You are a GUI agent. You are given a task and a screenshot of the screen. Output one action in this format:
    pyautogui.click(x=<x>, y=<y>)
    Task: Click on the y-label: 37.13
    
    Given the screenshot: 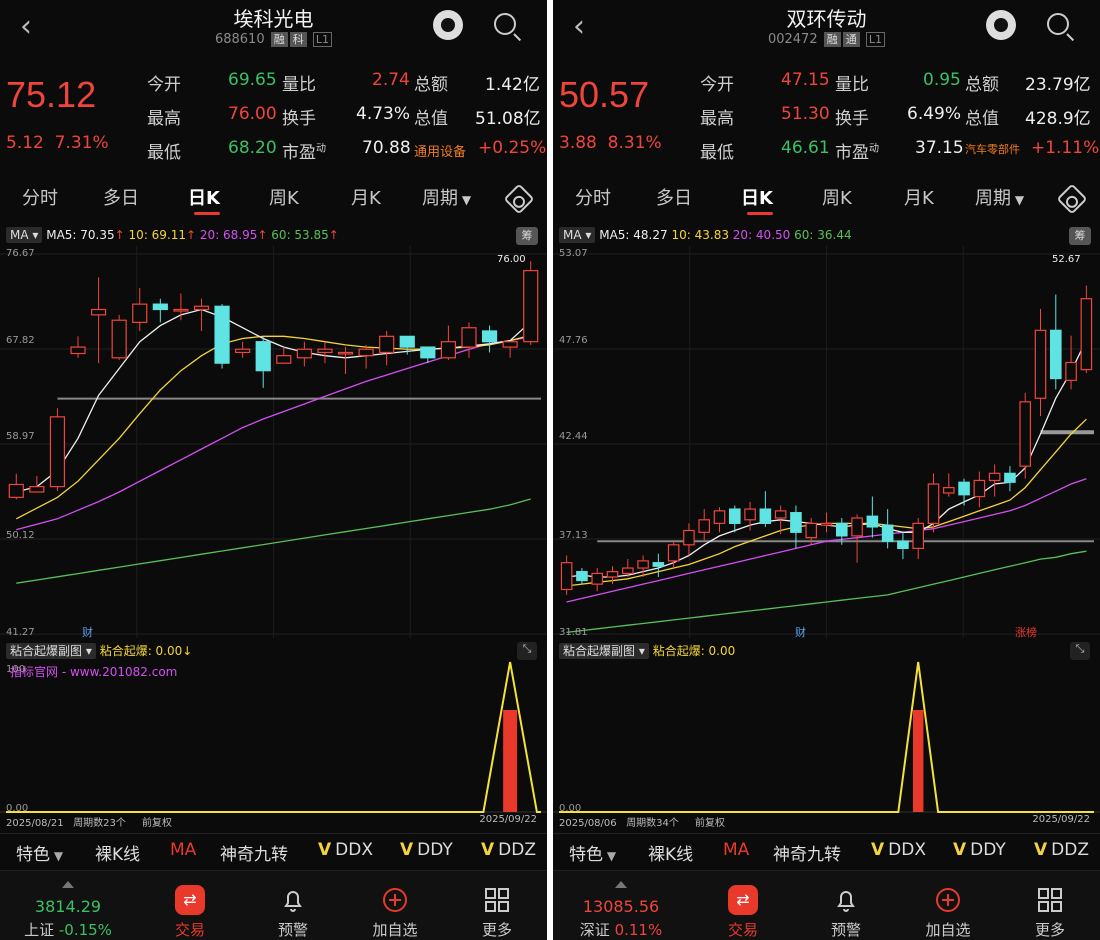 What is the action you would take?
    pyautogui.click(x=573, y=535)
    